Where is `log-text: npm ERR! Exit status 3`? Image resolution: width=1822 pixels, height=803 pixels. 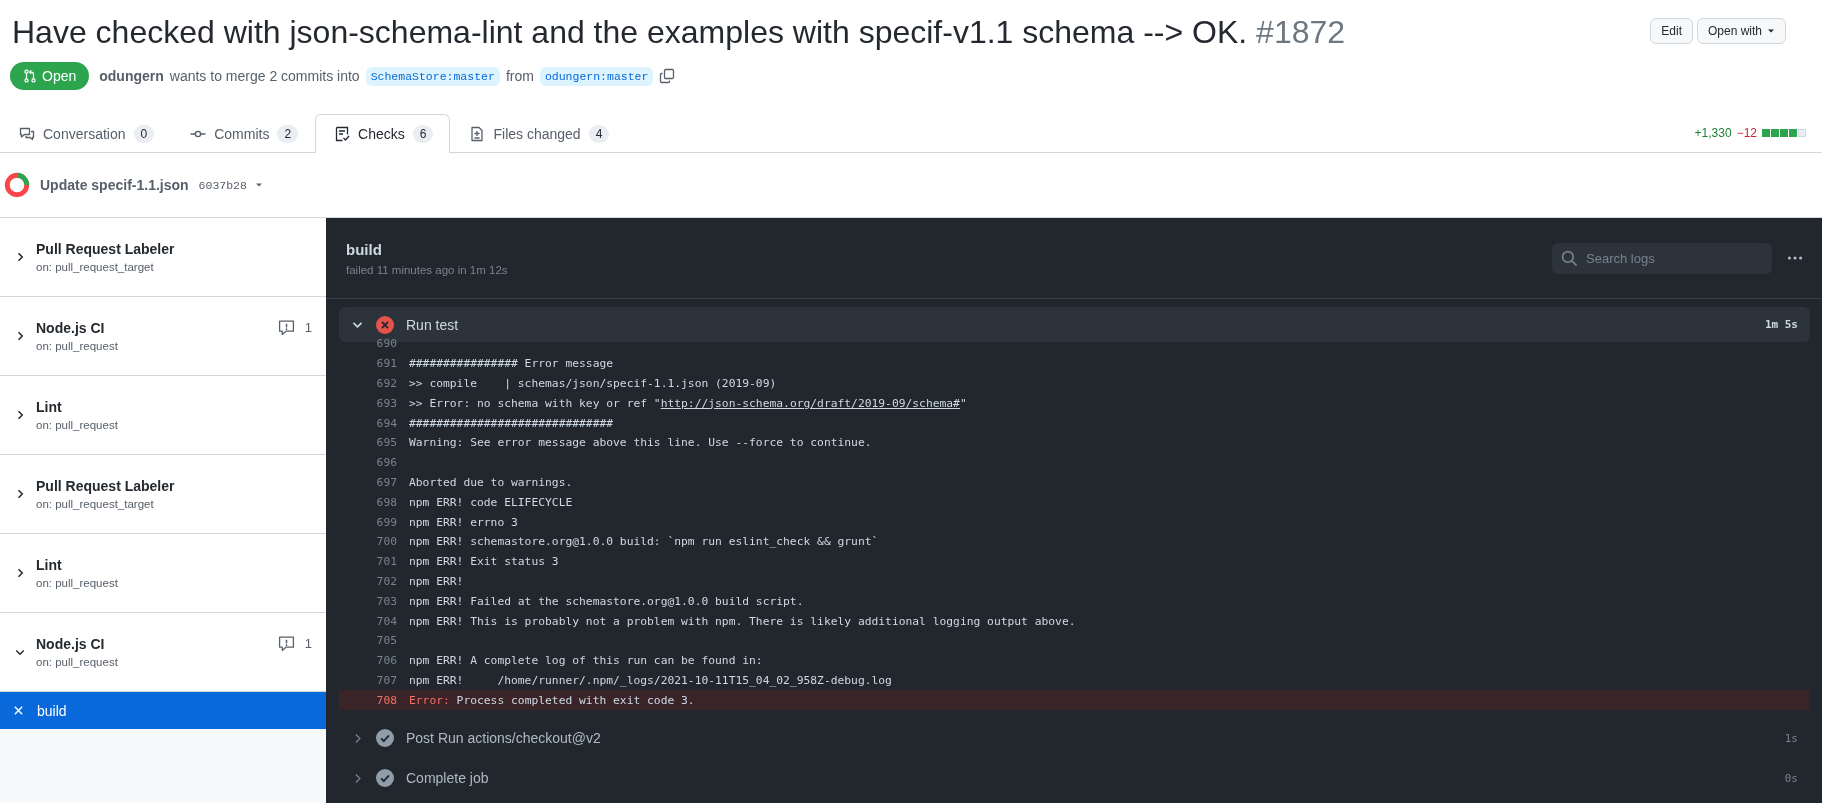 log-text: npm ERR! Exit status 3 is located at coordinates (484, 562).